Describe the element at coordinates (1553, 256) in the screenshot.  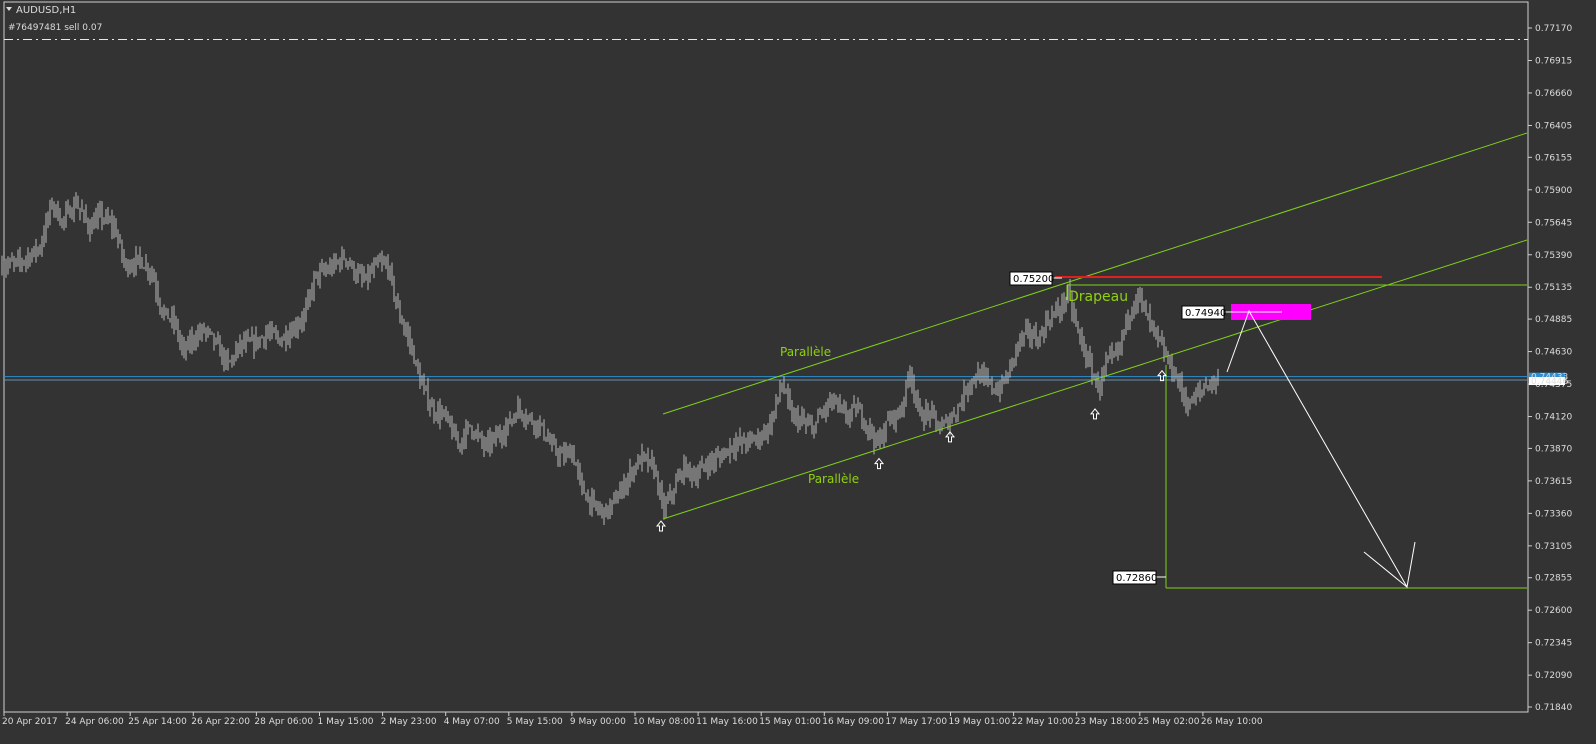
I see `price-tick-label: 0.75390` at that location.